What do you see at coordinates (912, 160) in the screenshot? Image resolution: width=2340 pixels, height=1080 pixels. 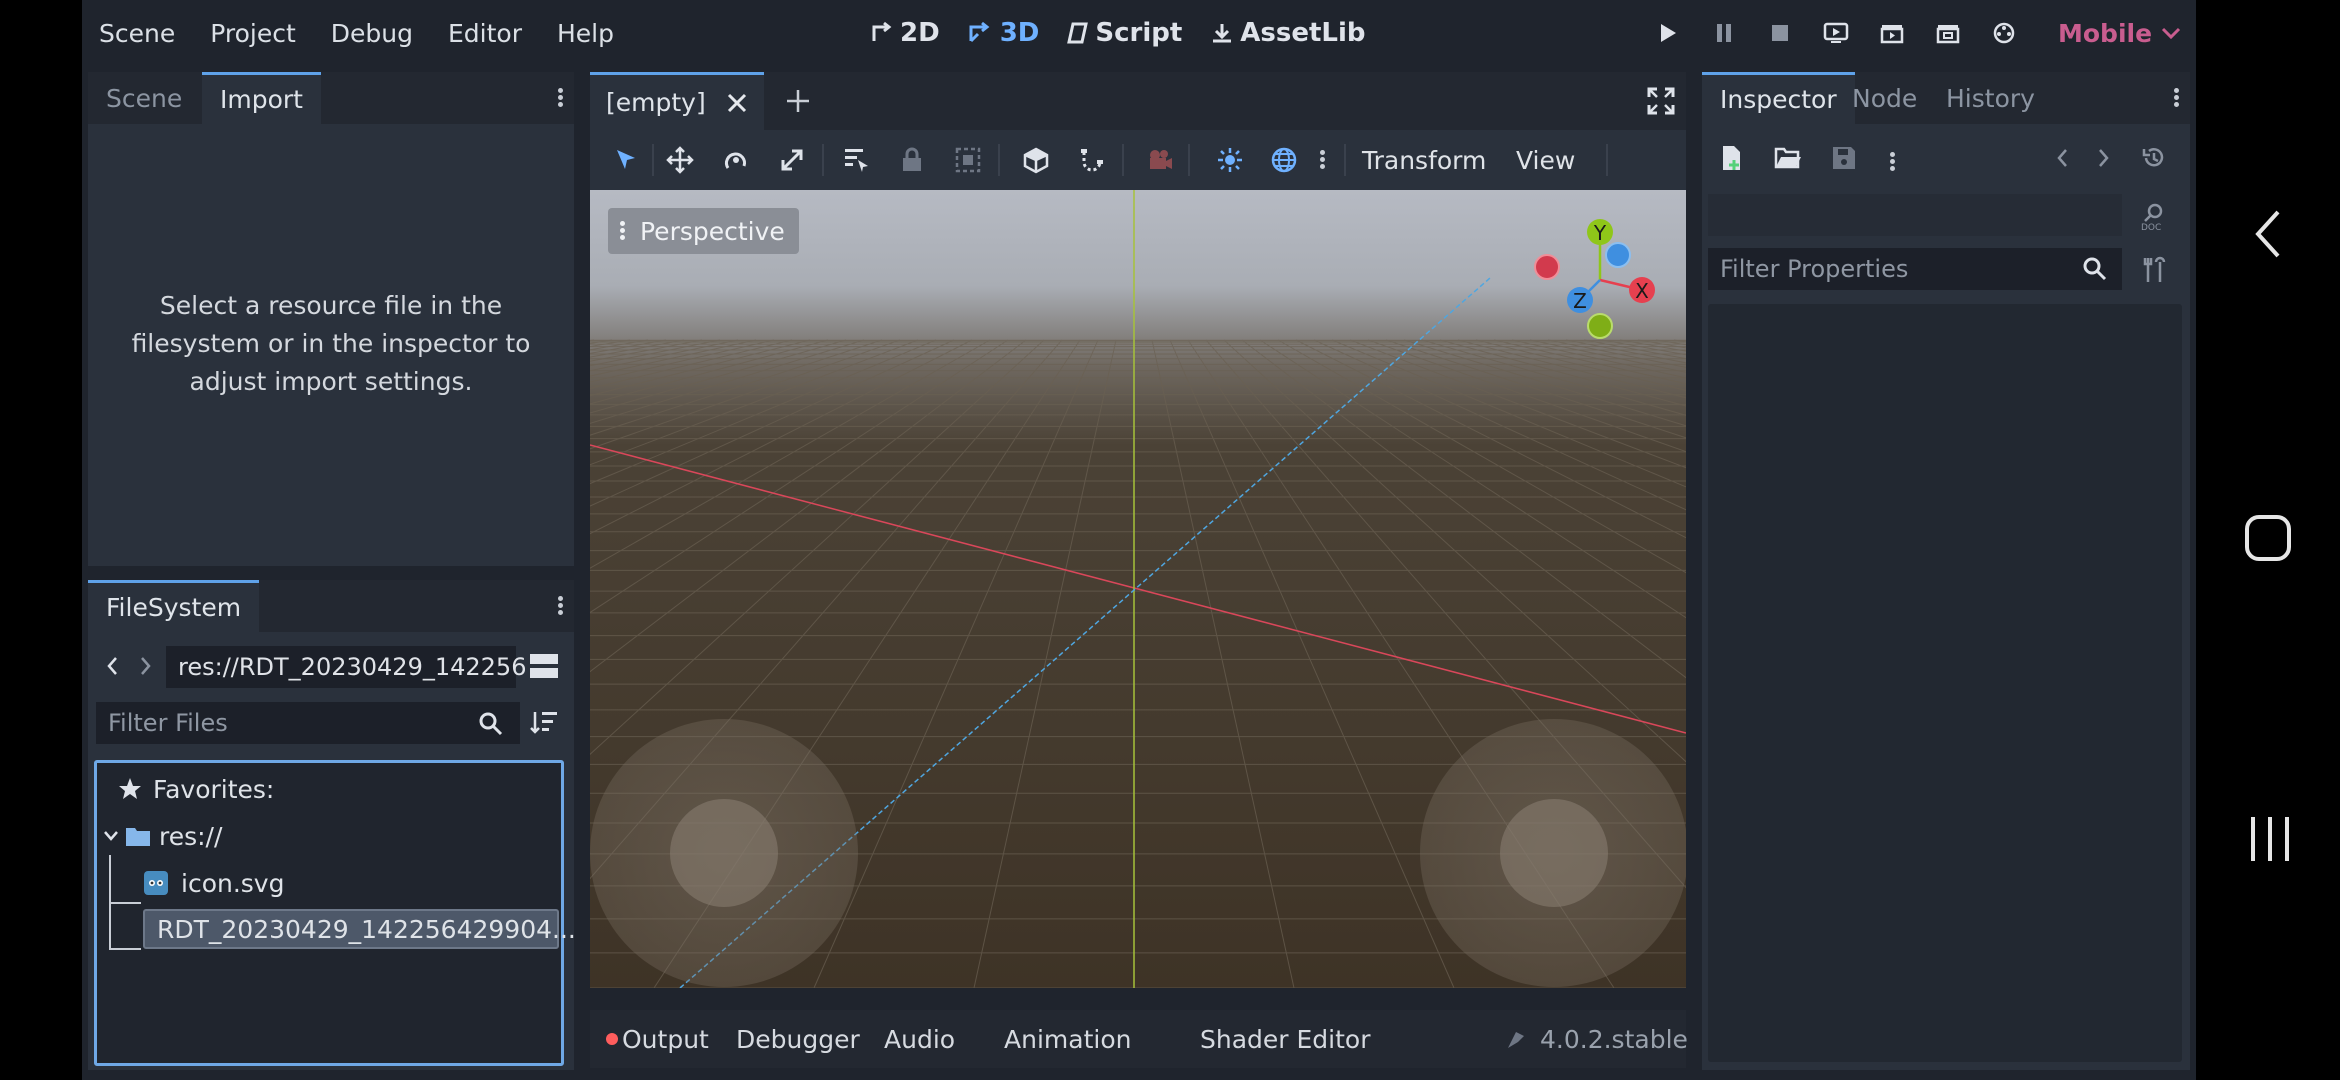 I see `lock-button` at bounding box center [912, 160].